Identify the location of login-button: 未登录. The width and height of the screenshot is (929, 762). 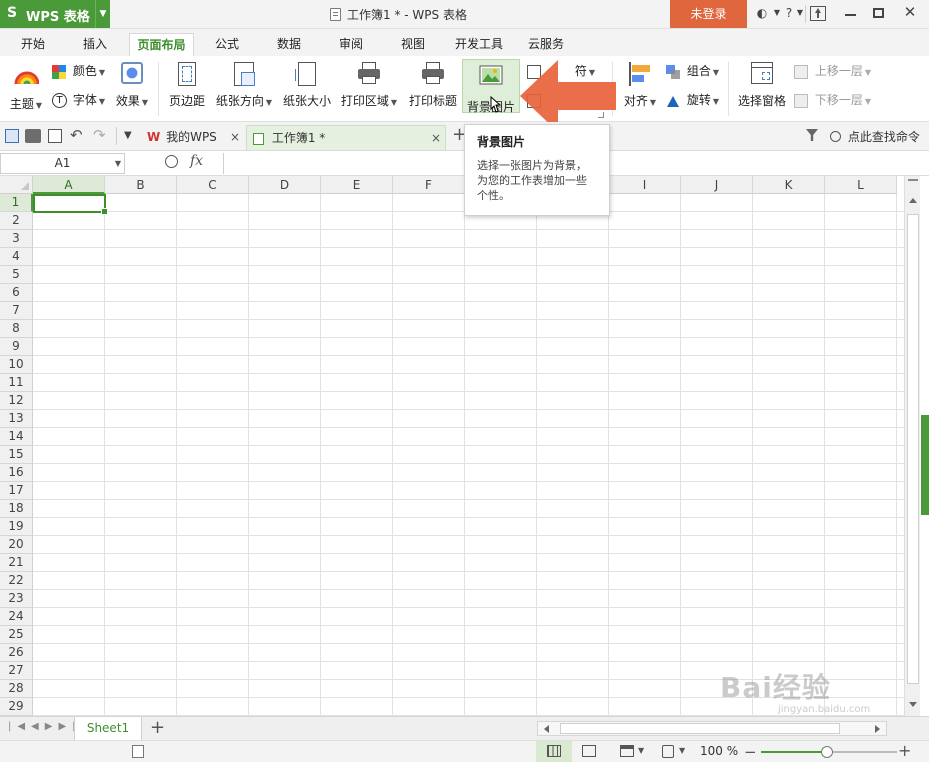
(708, 14).